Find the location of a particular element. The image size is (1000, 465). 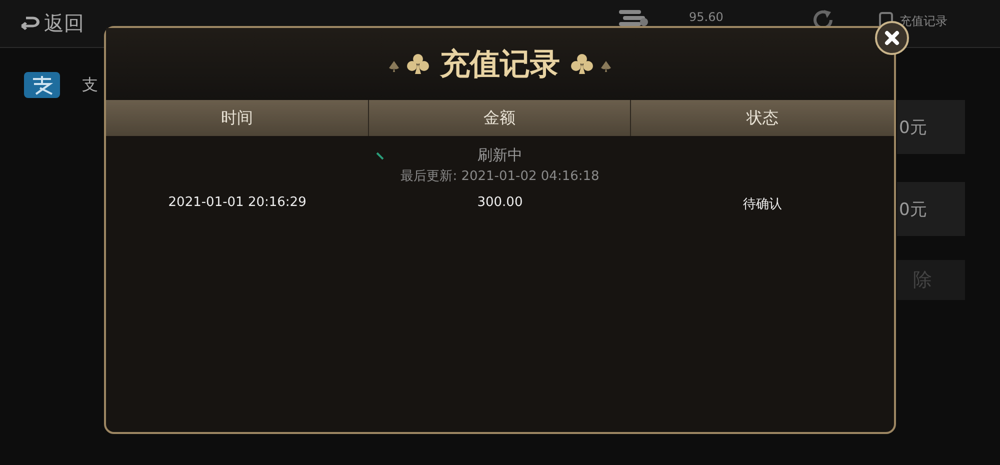

column-header: 金额 is located at coordinates (500, 118).